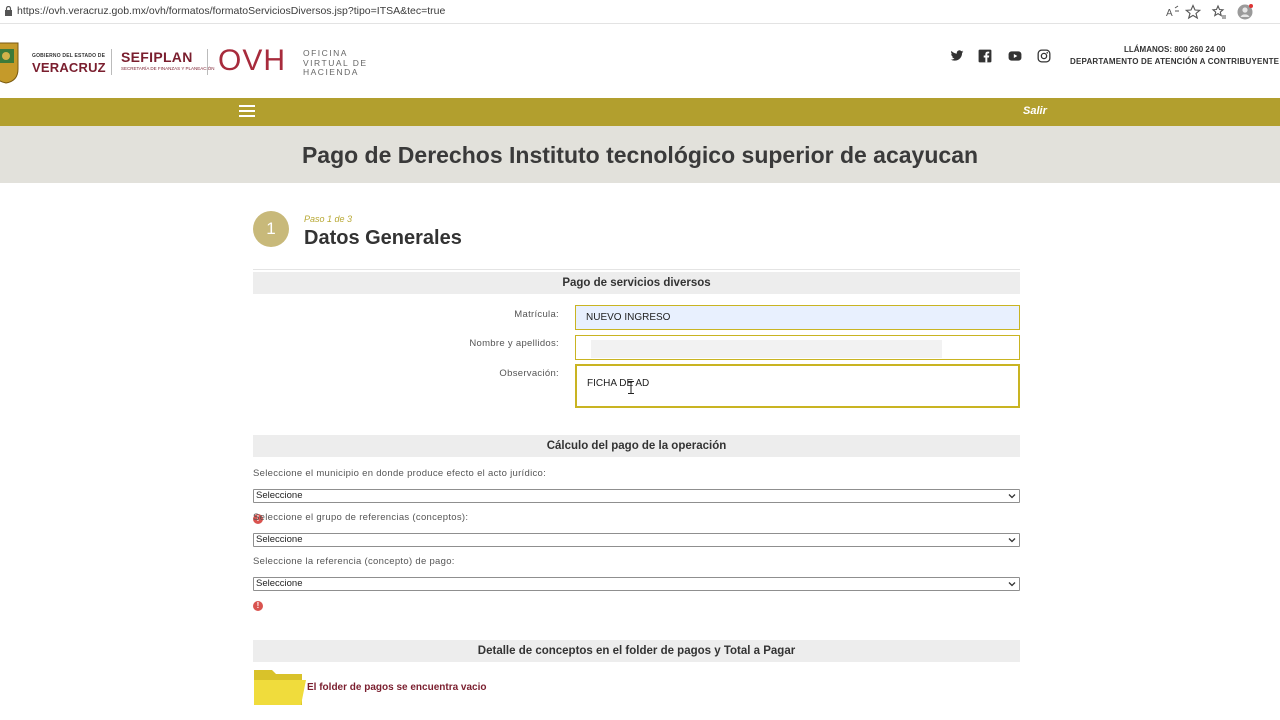  Describe the element at coordinates (636, 540) in the screenshot. I see `grupo-referencias-select: Seleccione` at that location.